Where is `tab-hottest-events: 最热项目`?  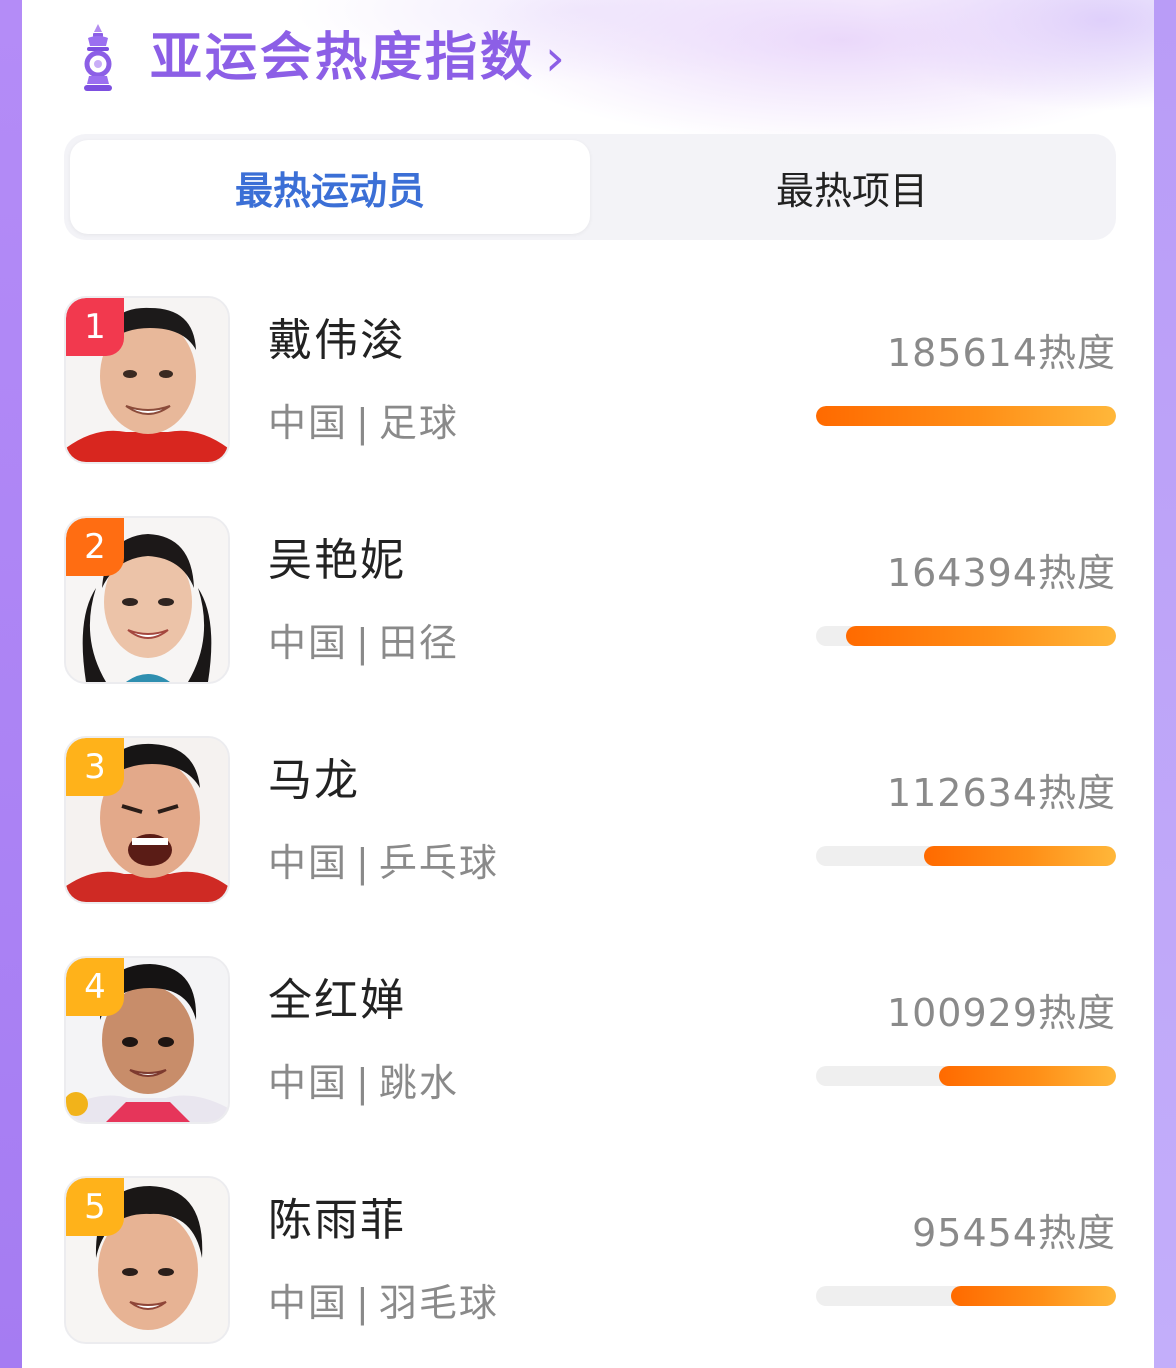
tab-hottest-events: 最热项目 is located at coordinates (852, 187).